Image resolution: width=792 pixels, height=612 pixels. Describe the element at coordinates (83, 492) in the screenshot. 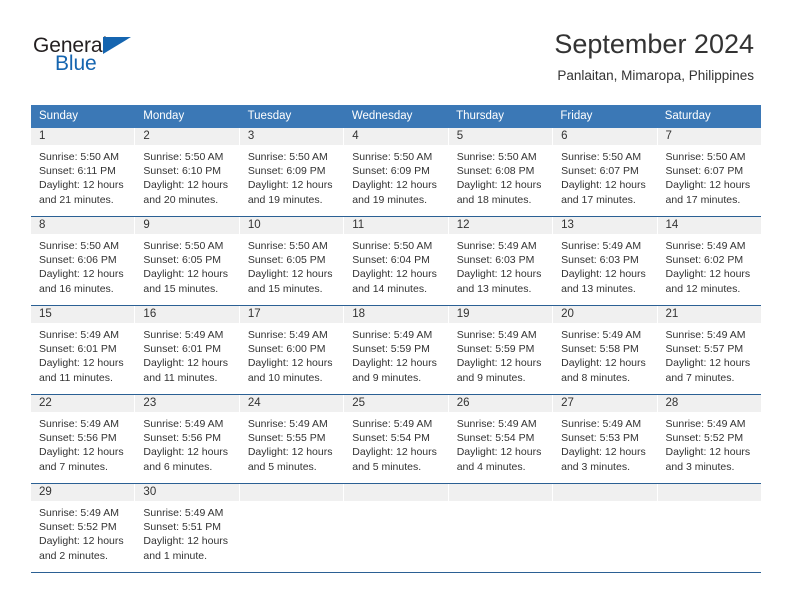

I see `day-number: 29` at that location.